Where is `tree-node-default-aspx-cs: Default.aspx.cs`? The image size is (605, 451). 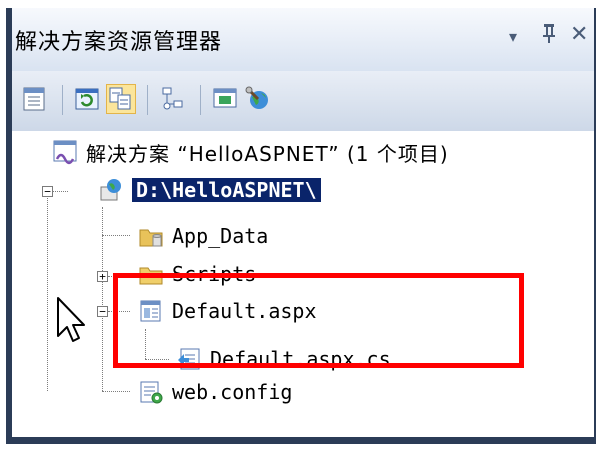 tree-node-default-aspx-cs: Default.aspx.cs is located at coordinates (283, 359).